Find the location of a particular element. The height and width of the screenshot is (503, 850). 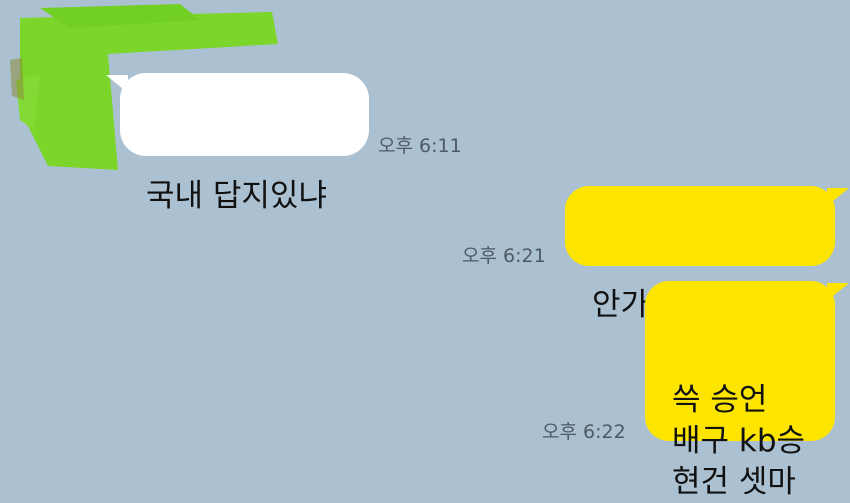

incoming-message-bubble: 국내 답지있냐 is located at coordinates (237, 143).